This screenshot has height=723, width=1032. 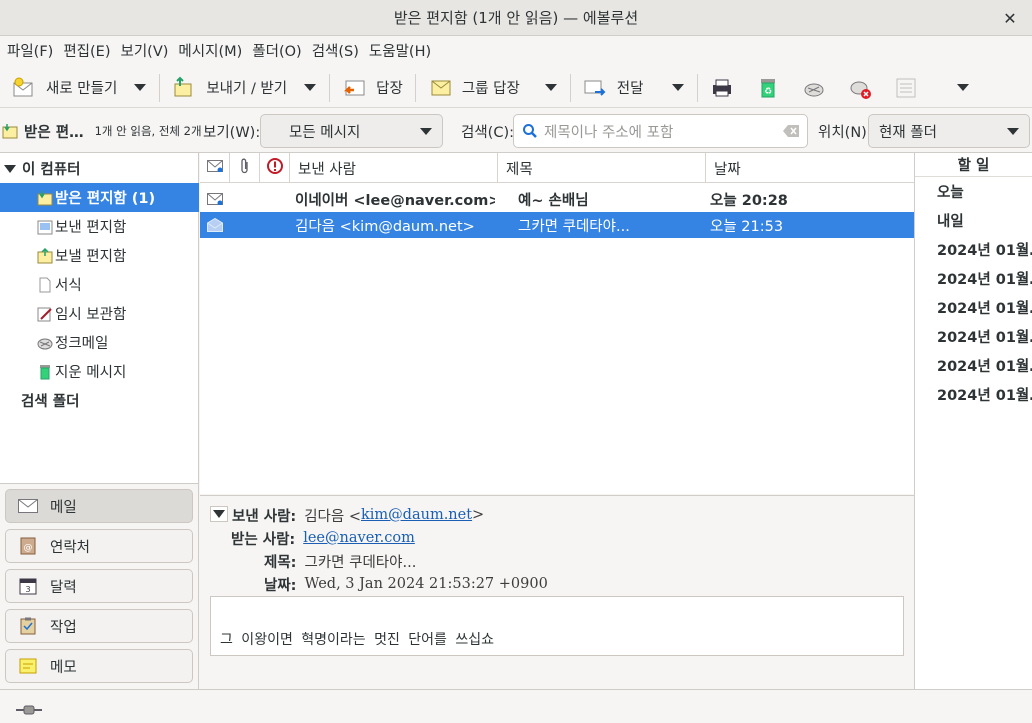 I want to click on forward-label: 전달, so click(x=630, y=89).